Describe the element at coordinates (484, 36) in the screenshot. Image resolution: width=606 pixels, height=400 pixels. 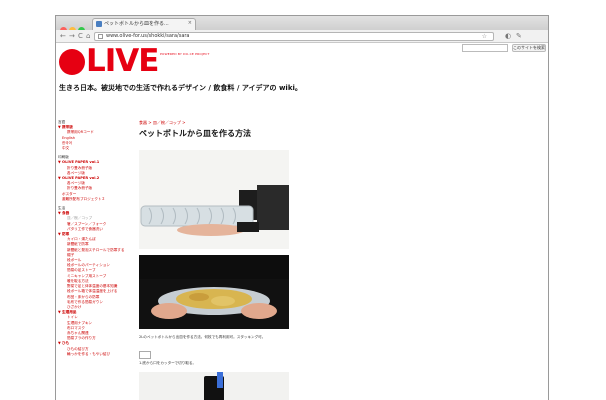
I see `bookmark-star-icon: ☆` at that location.